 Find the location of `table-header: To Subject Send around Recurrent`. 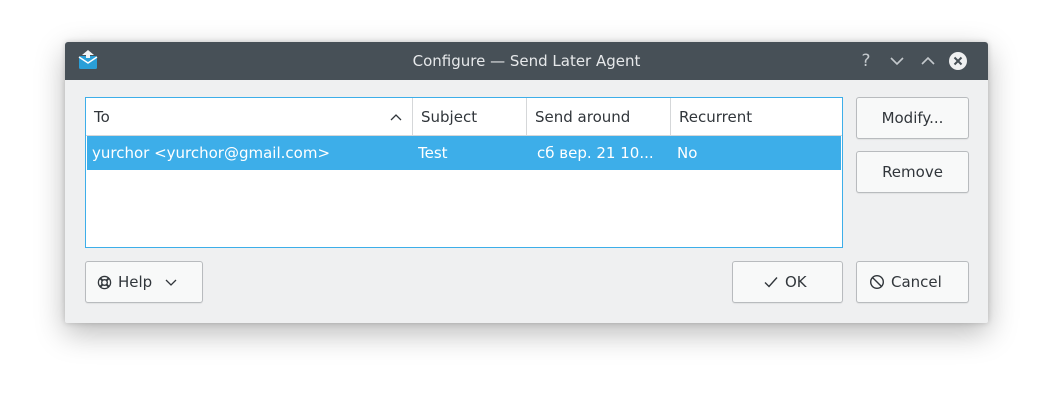

table-header: To Subject Send around Recurrent is located at coordinates (464, 117).